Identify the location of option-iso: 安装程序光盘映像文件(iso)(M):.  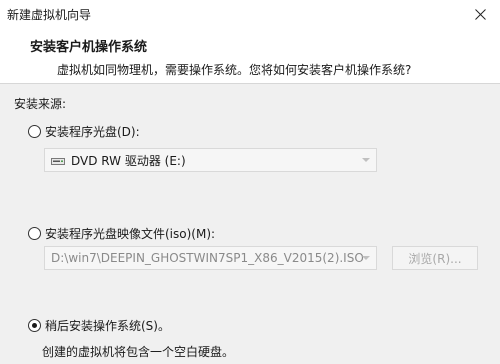
(121, 233).